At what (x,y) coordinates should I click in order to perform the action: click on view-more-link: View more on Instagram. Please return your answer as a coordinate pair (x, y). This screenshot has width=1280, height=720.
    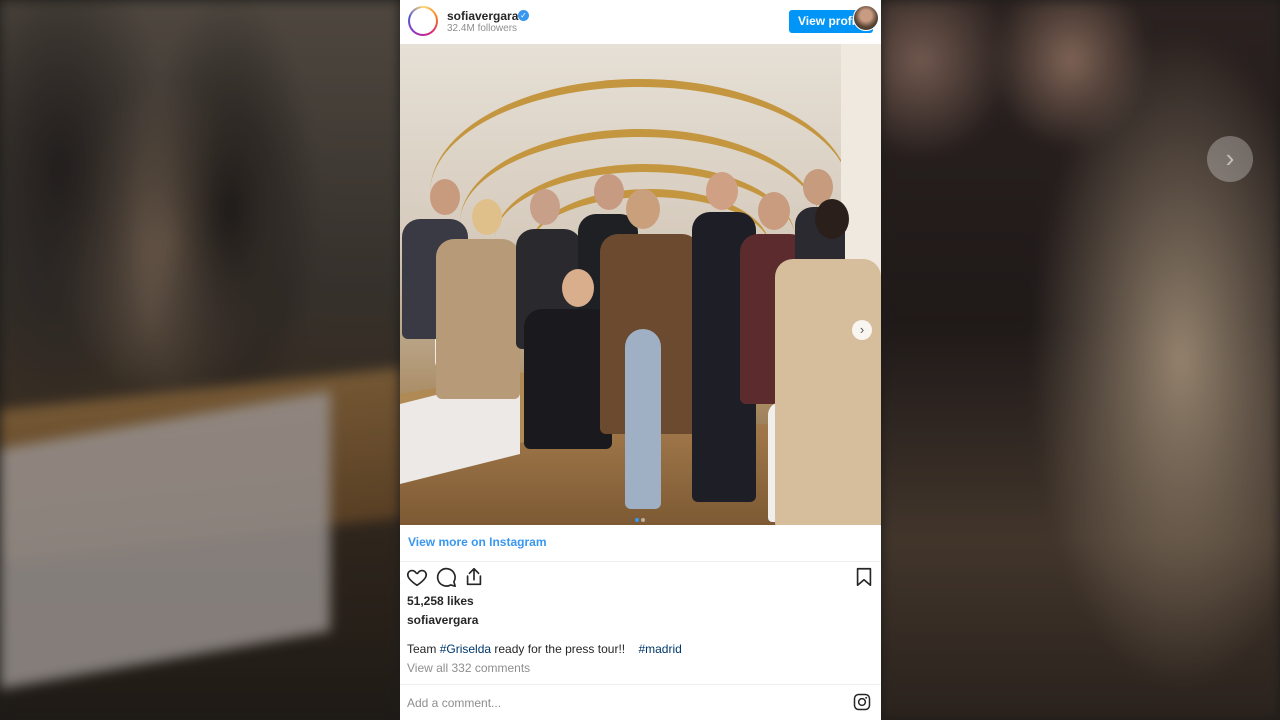
    Looking at the image, I should click on (477, 542).